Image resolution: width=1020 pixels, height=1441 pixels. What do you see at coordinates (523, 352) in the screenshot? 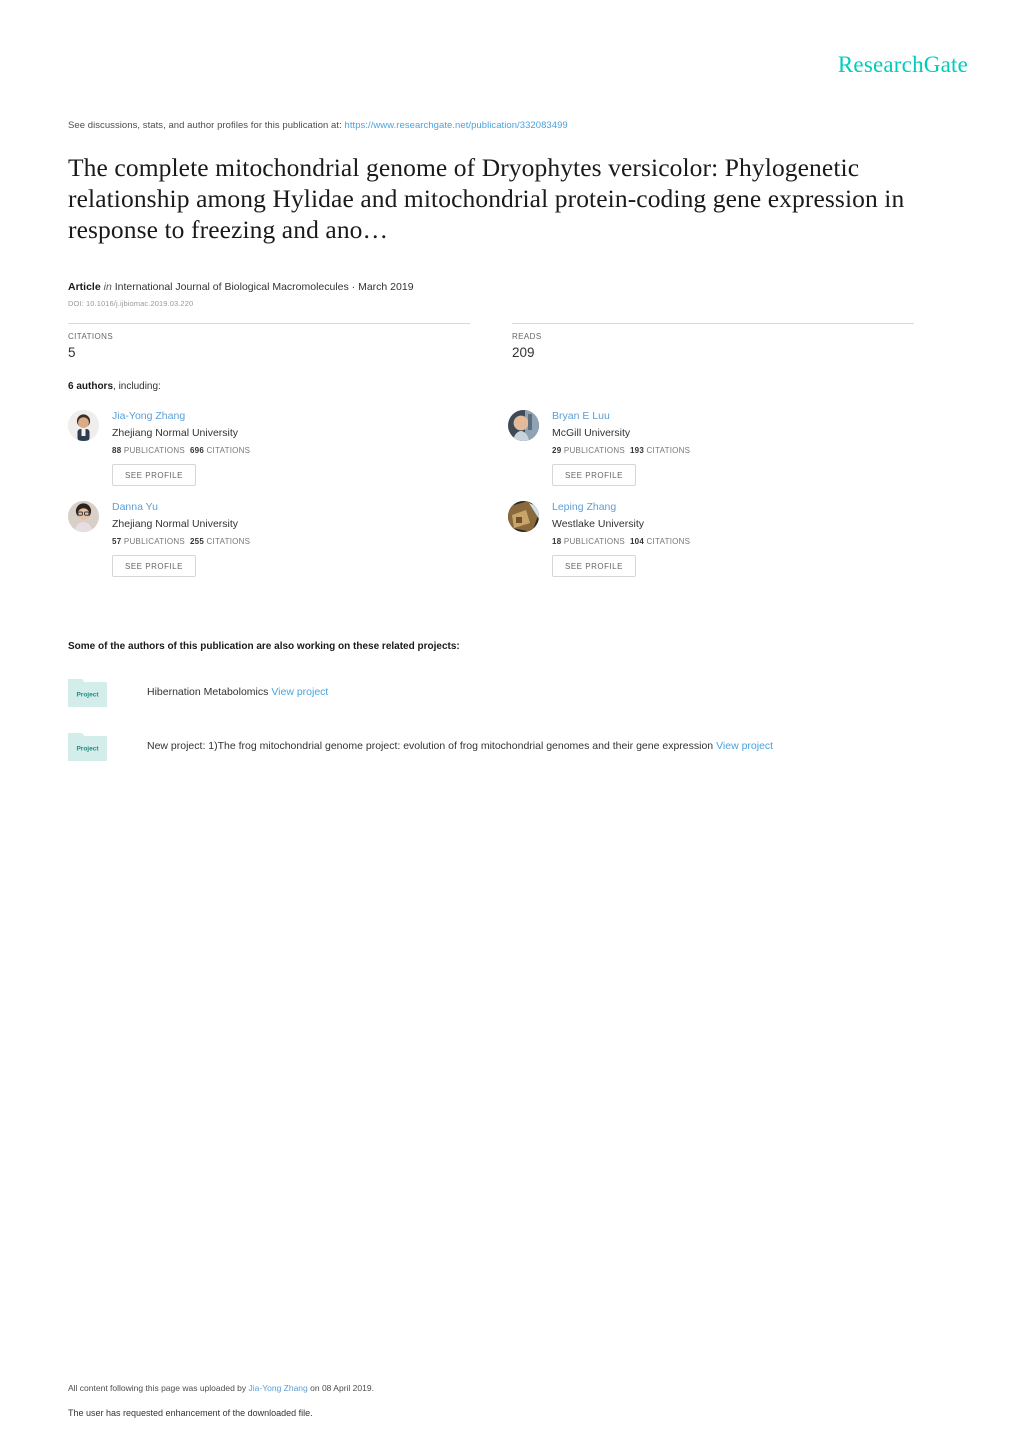
I see `stat-value-reads: 209` at bounding box center [523, 352].